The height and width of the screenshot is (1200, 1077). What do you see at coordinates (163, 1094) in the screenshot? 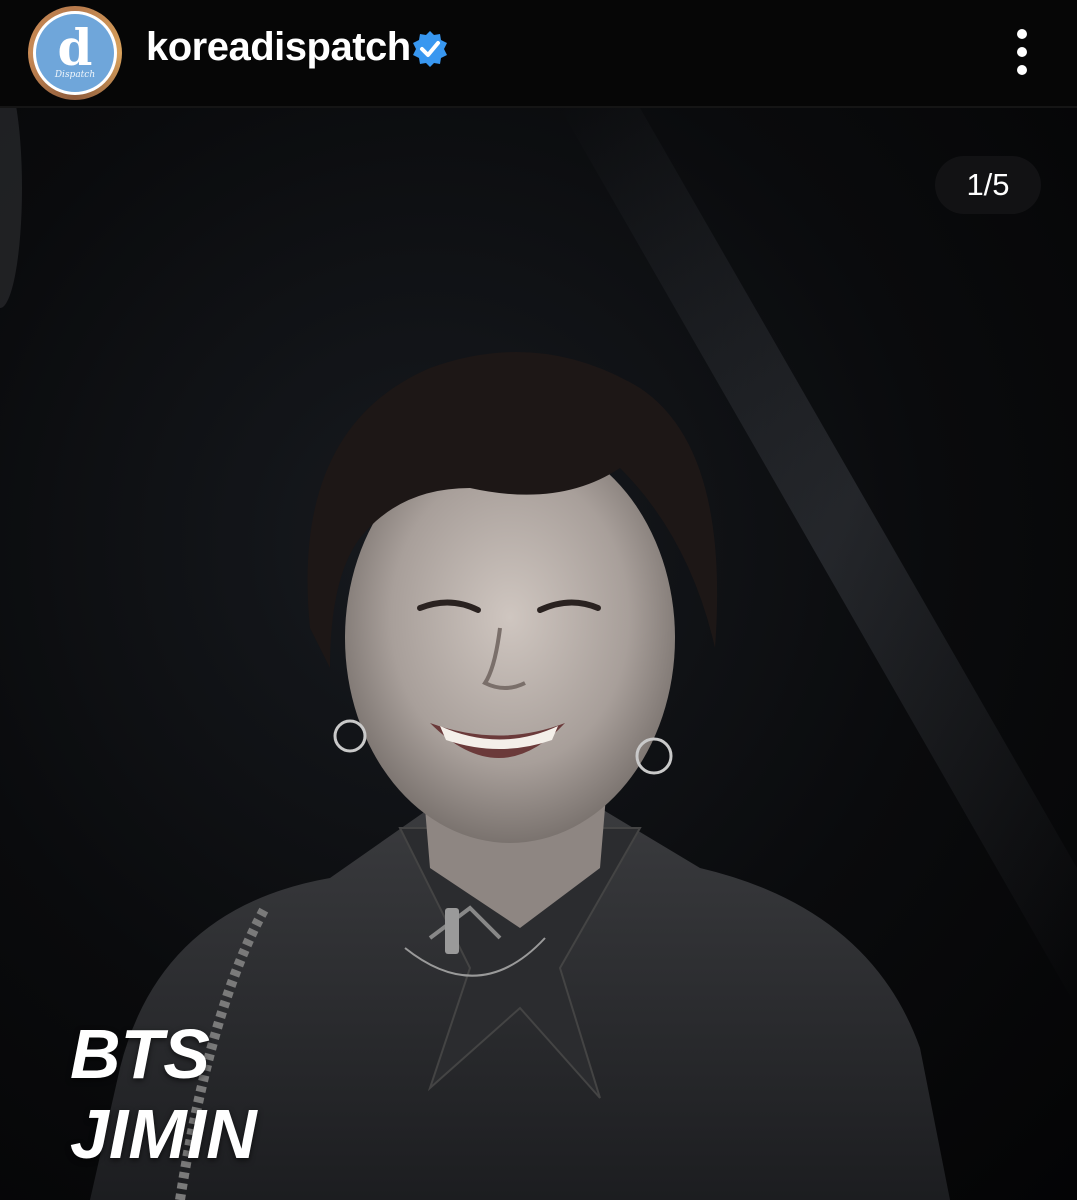
I see `photo-caption: BTS JIMIN` at bounding box center [163, 1094].